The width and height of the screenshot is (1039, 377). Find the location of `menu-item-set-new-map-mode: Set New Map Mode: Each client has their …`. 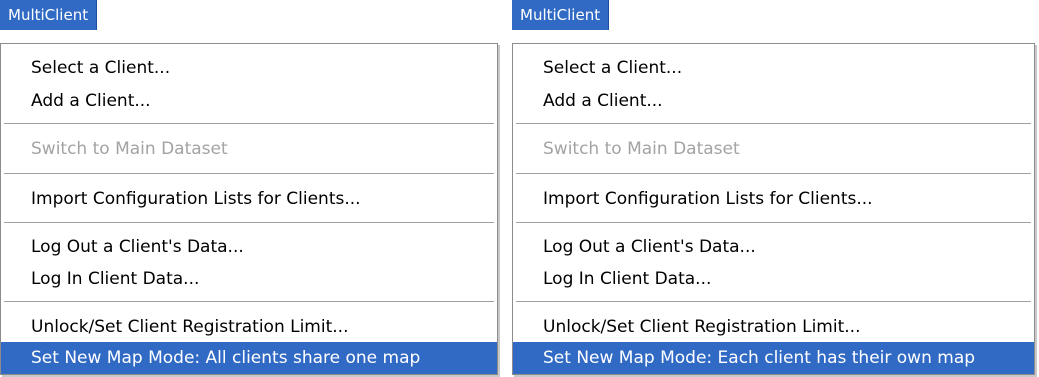

menu-item-set-new-map-mode: Set New Map Mode: Each client has their … is located at coordinates (773, 358).